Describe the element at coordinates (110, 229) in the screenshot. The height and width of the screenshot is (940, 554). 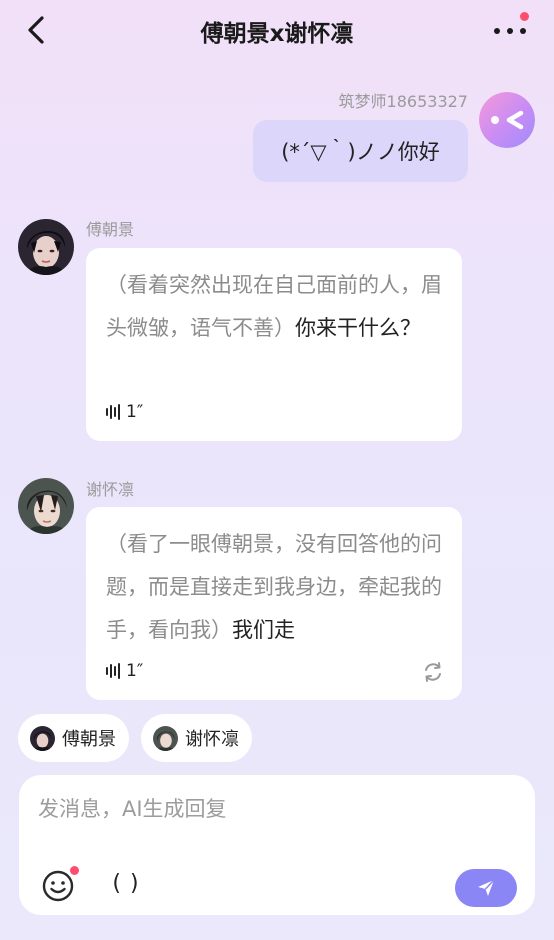
I see `sender-name-fu: 傅朝景` at that location.